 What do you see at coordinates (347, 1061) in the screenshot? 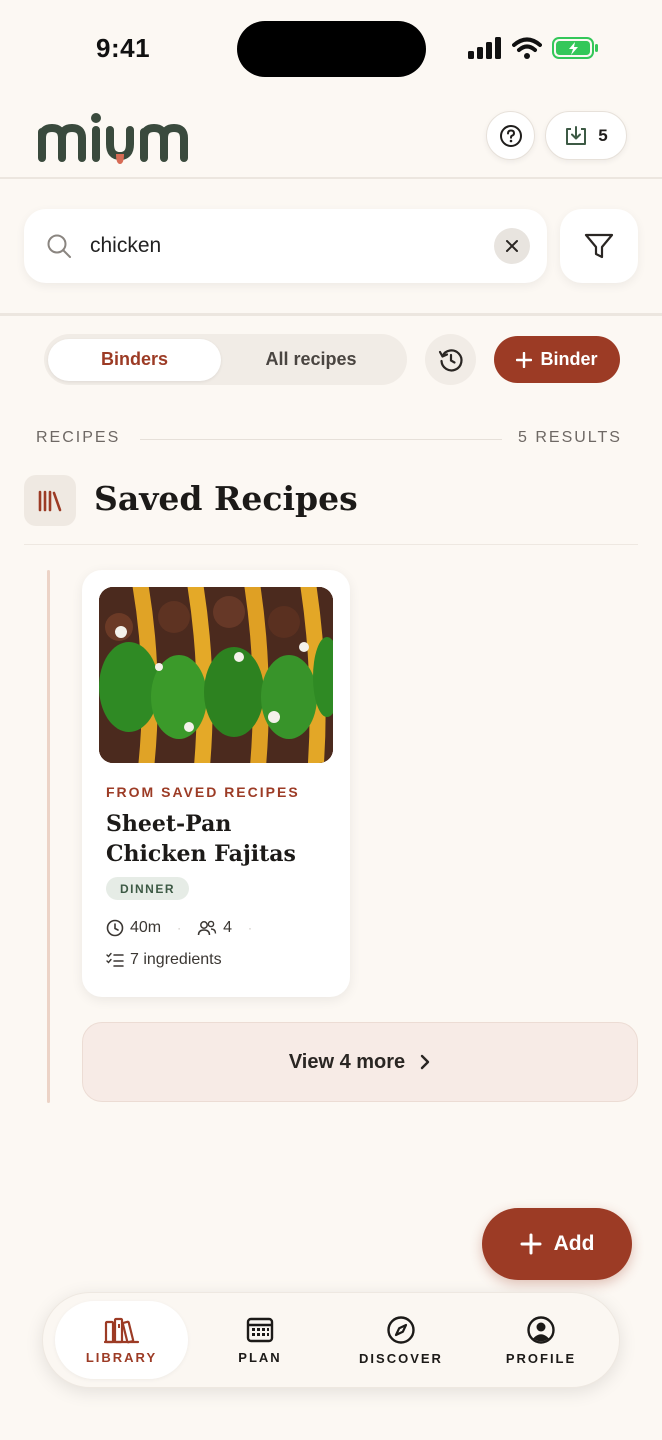
I see `view-more-label: View 4 more` at bounding box center [347, 1061].